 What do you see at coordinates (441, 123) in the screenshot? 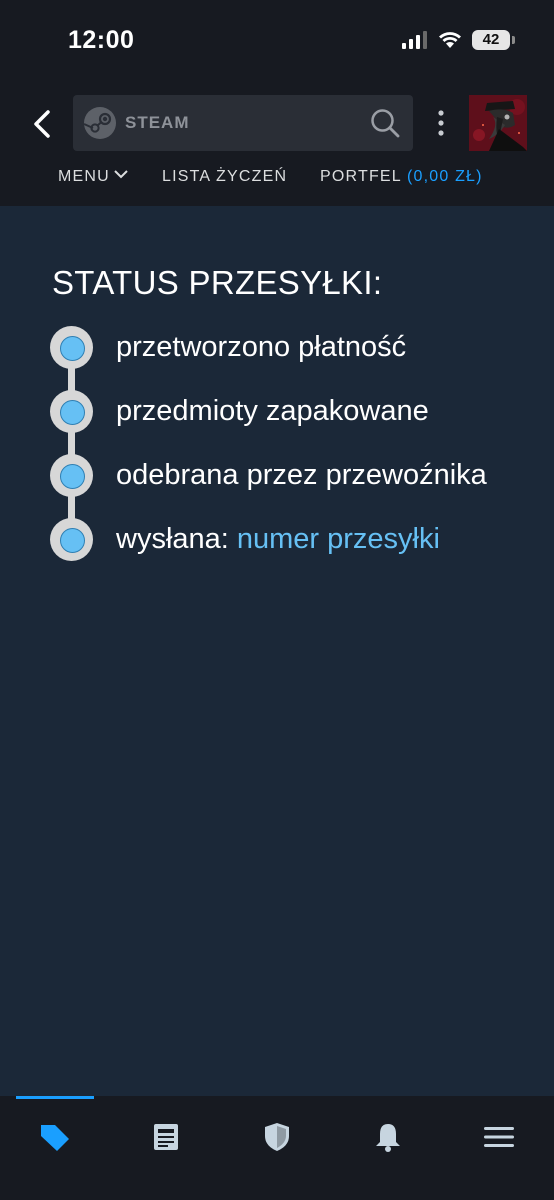
I see `more-options-icon` at bounding box center [441, 123].